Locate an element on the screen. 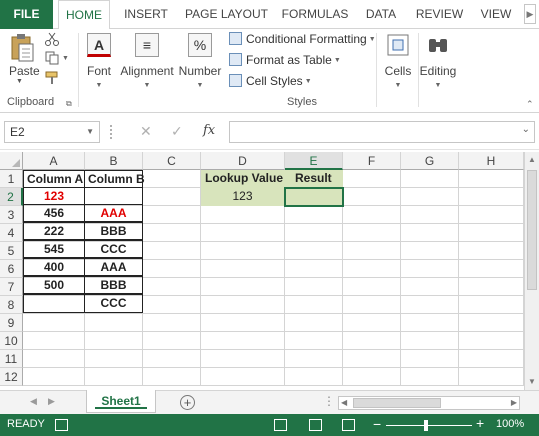 The image size is (539, 436). insert-function-icon: fx is located at coordinates (209, 130).